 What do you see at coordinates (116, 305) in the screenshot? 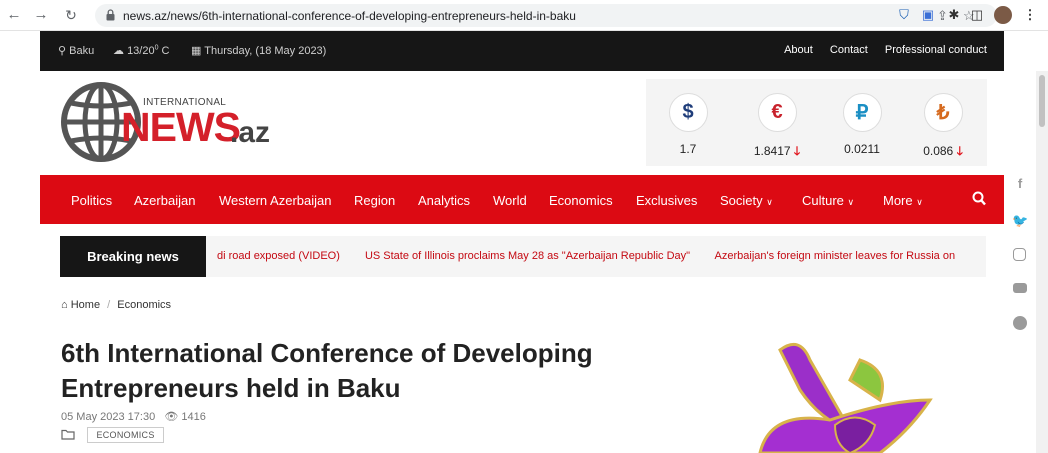
I see `breadcrumb: ⌂ Home / Economics` at bounding box center [116, 305].